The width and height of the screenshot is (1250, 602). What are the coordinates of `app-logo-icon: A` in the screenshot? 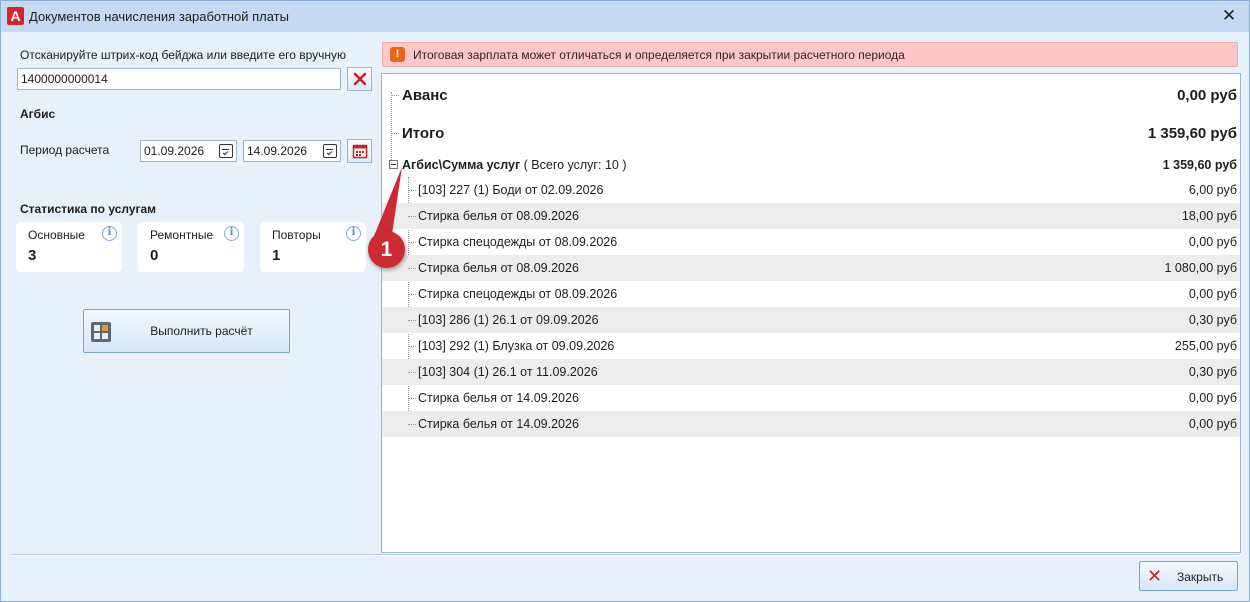 It's located at (15, 16).